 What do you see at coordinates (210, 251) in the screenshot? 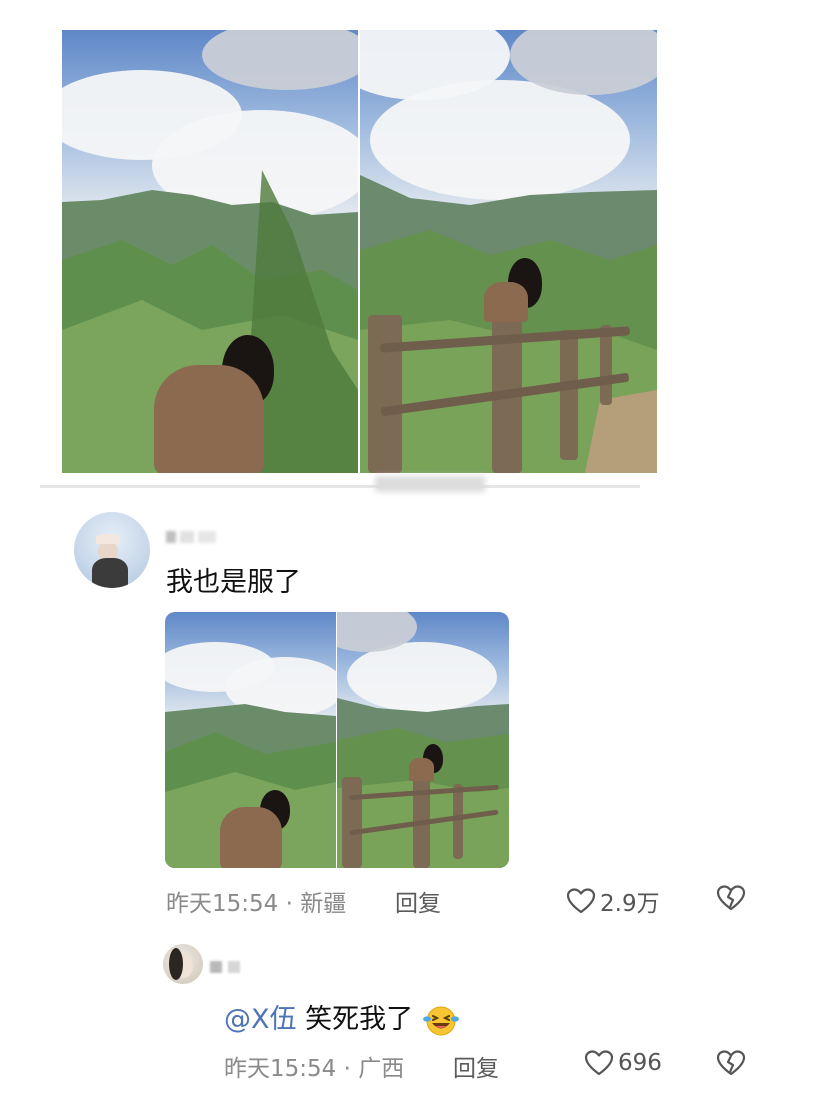
I see `post-image-left` at bounding box center [210, 251].